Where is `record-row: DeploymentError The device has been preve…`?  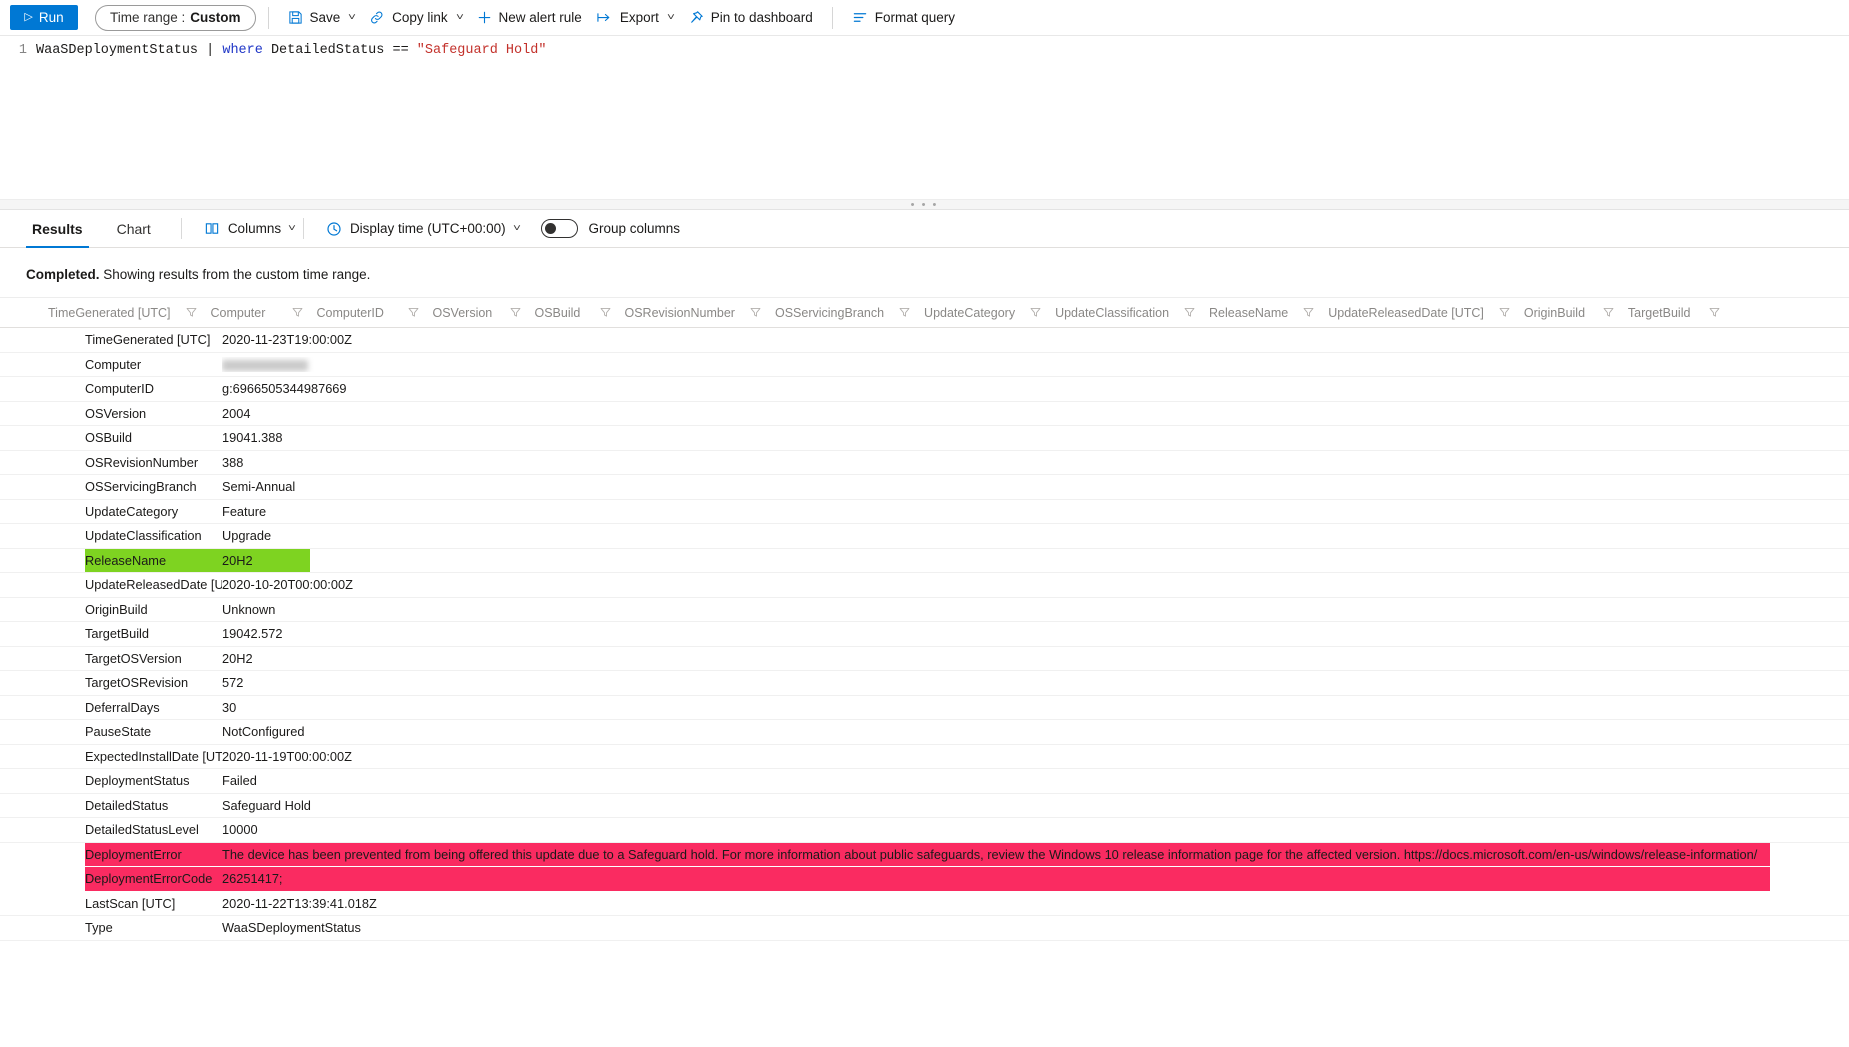 record-row: DeploymentError The device has been preve… is located at coordinates (924, 855).